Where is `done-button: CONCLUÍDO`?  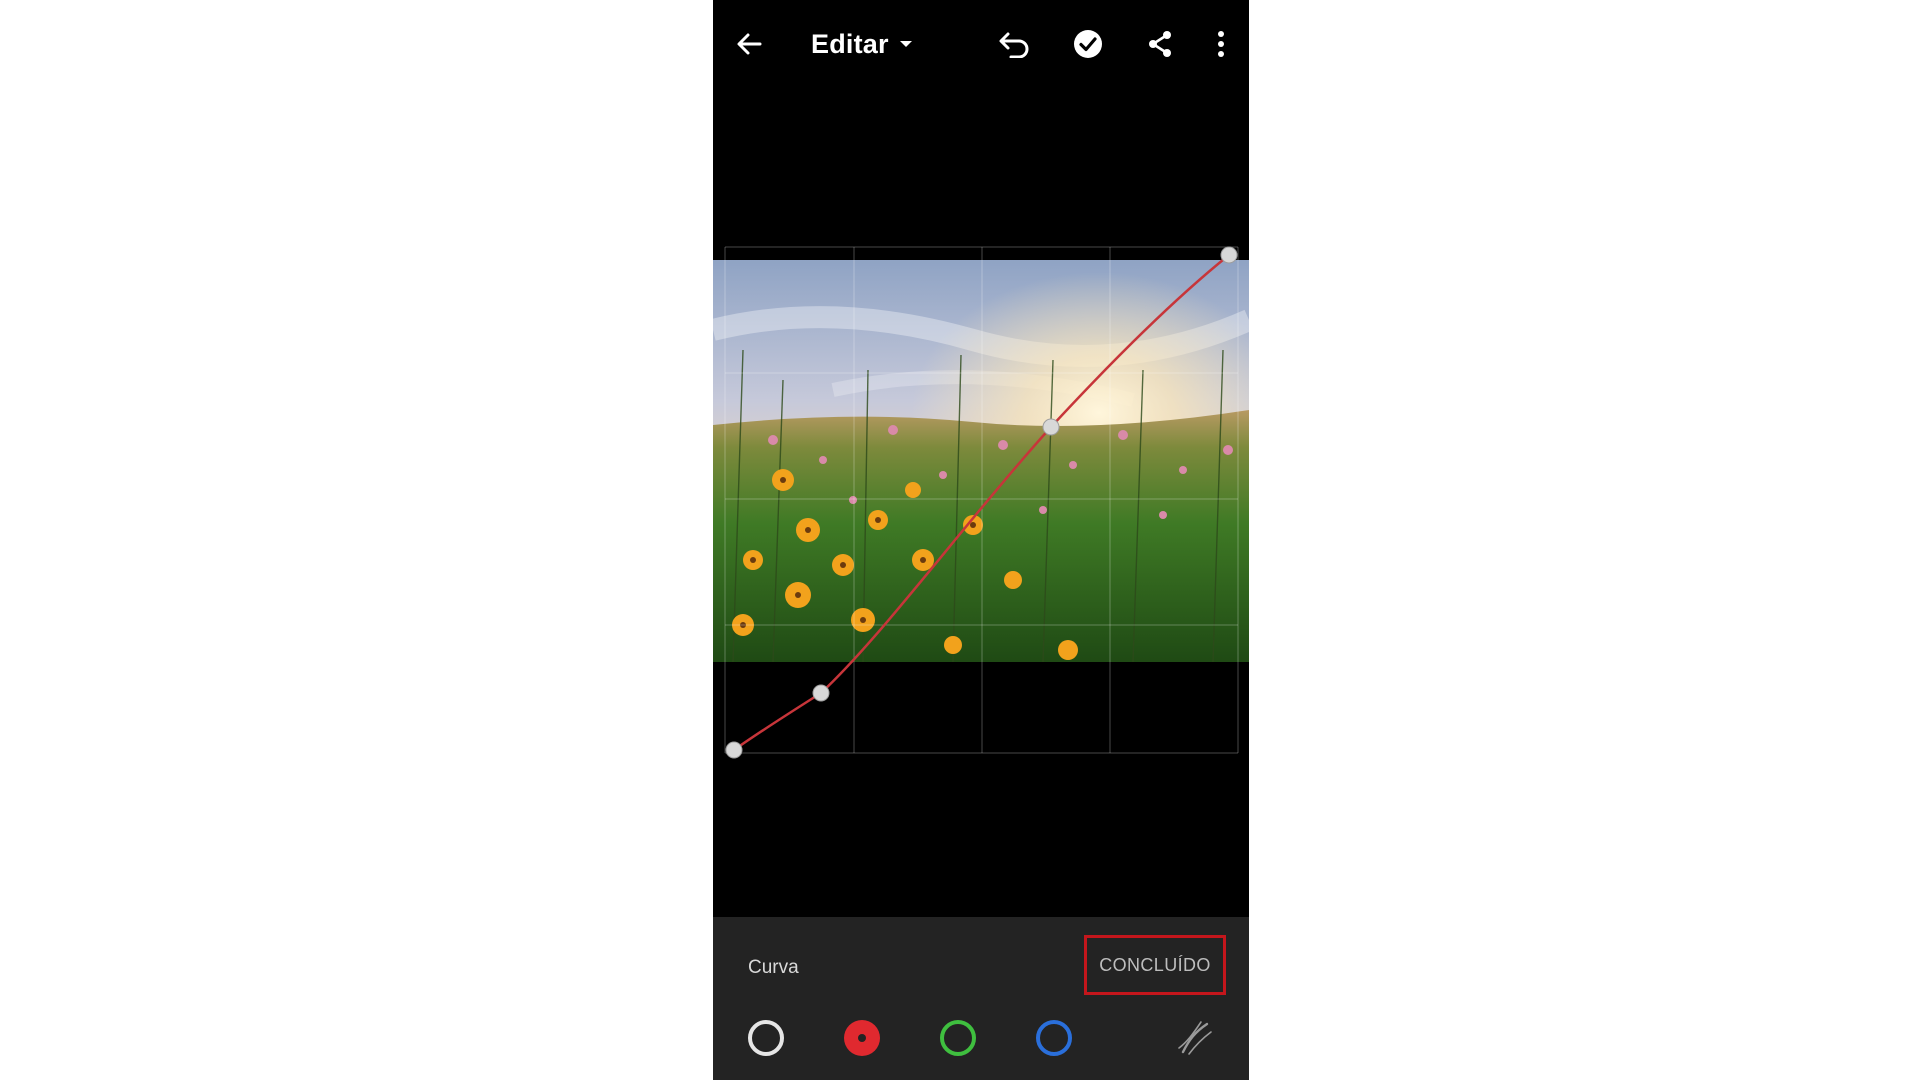
done-button: CONCLUÍDO is located at coordinates (1155, 965).